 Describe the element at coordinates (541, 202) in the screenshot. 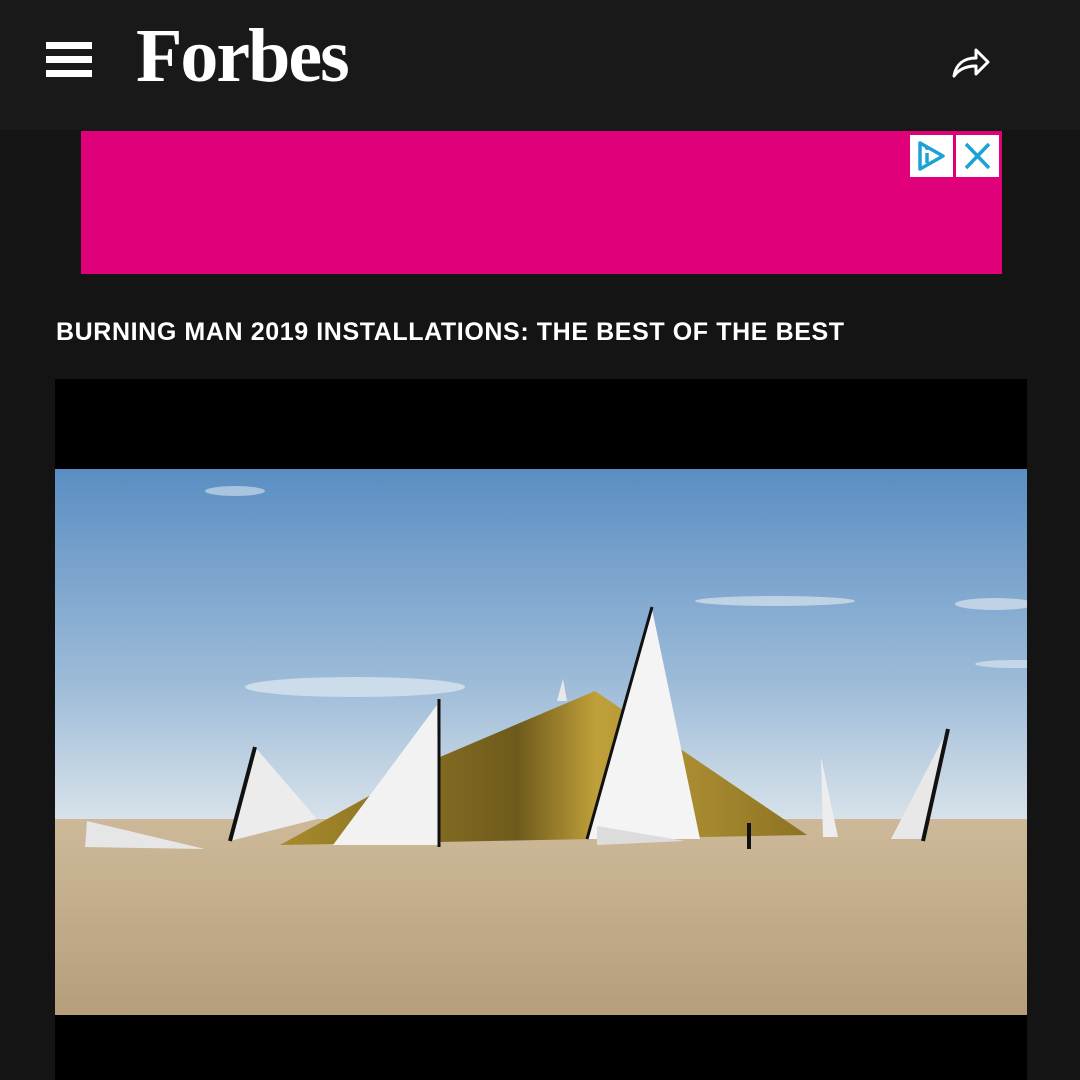

I see `advertisement-banner` at that location.